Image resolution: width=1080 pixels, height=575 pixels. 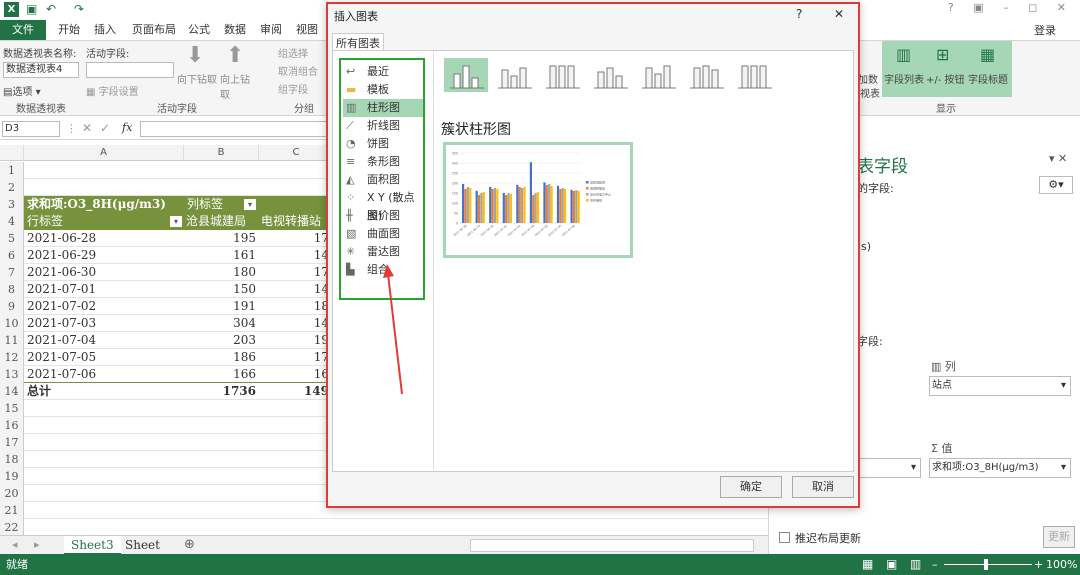 What do you see at coordinates (945, 78) in the screenshot?
I see `plus-minus-button: +/- 按钮` at bounding box center [945, 78].